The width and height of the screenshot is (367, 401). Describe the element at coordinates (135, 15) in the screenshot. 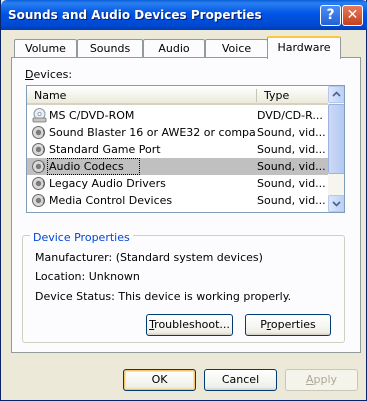

I see `window-title: Sounds and Audio Devices Properties` at that location.